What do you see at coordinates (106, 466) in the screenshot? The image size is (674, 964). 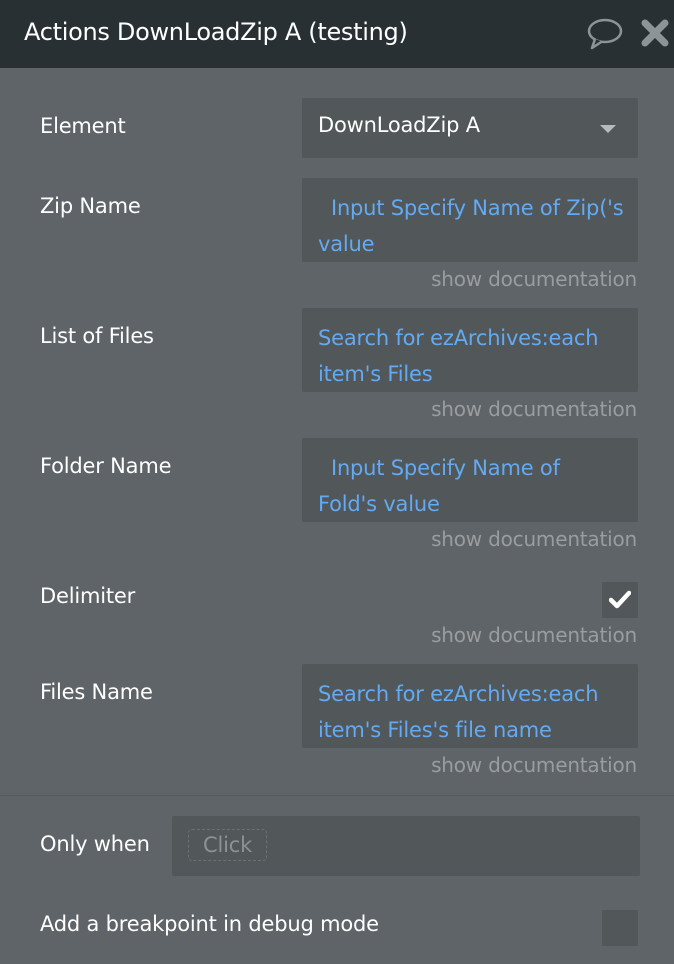 I see `folder-name-label: Folder Name` at bounding box center [106, 466].